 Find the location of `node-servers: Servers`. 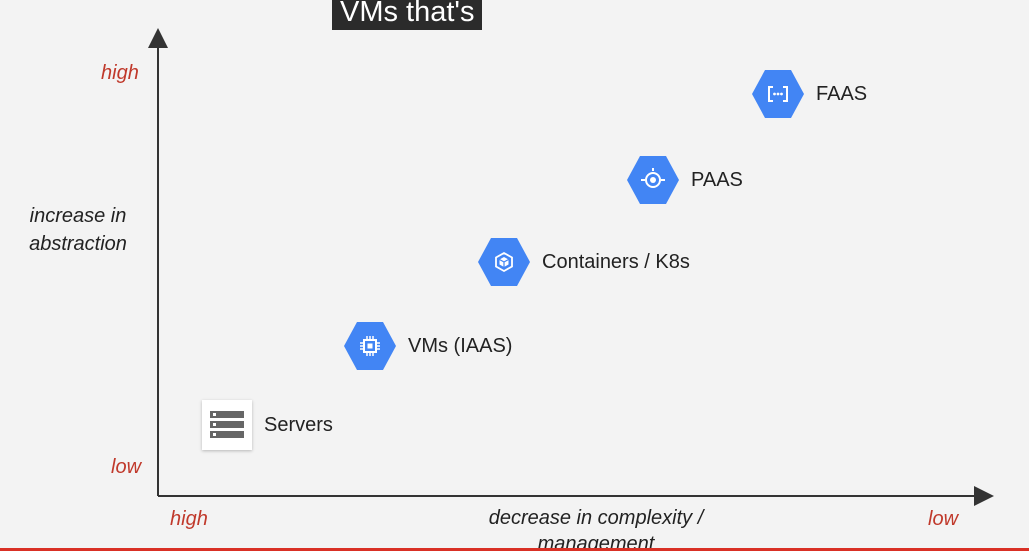

node-servers: Servers is located at coordinates (267, 425).